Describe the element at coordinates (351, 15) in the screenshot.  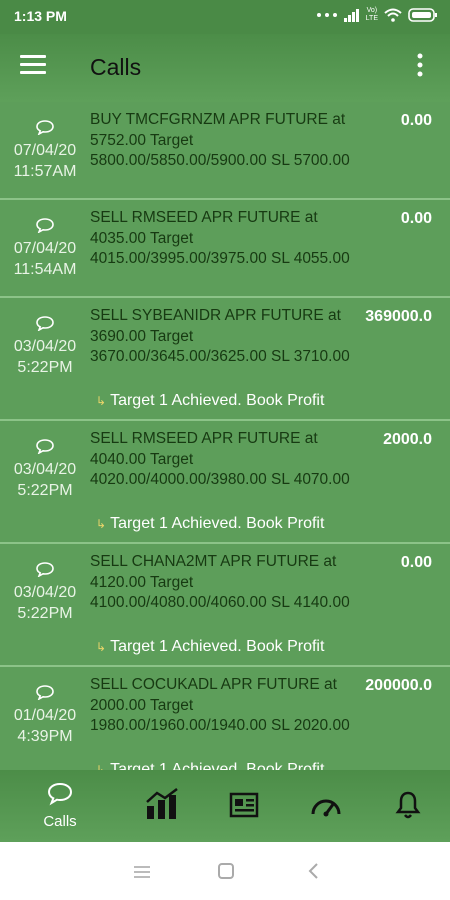
I see `signal-icon` at that location.